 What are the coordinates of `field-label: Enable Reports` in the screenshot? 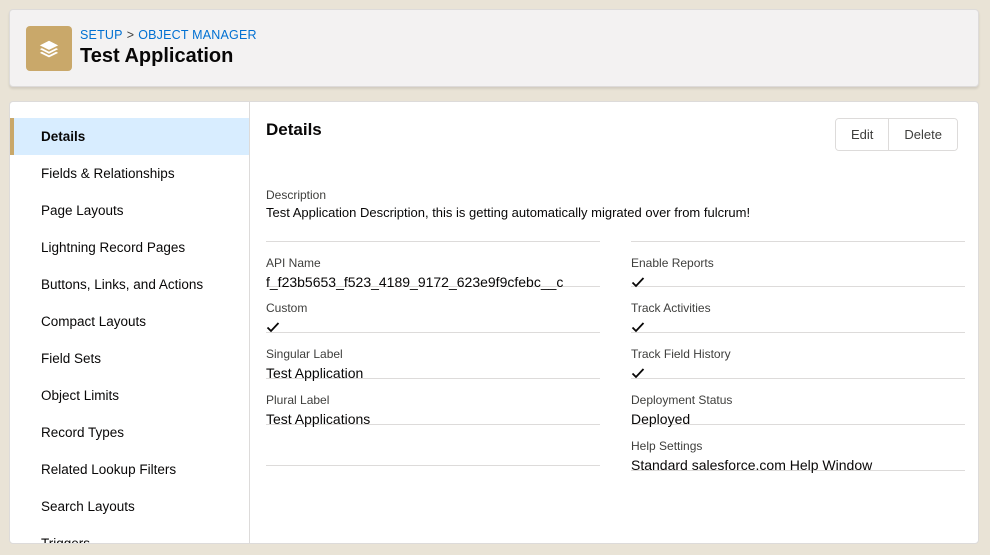 It's located at (672, 263).